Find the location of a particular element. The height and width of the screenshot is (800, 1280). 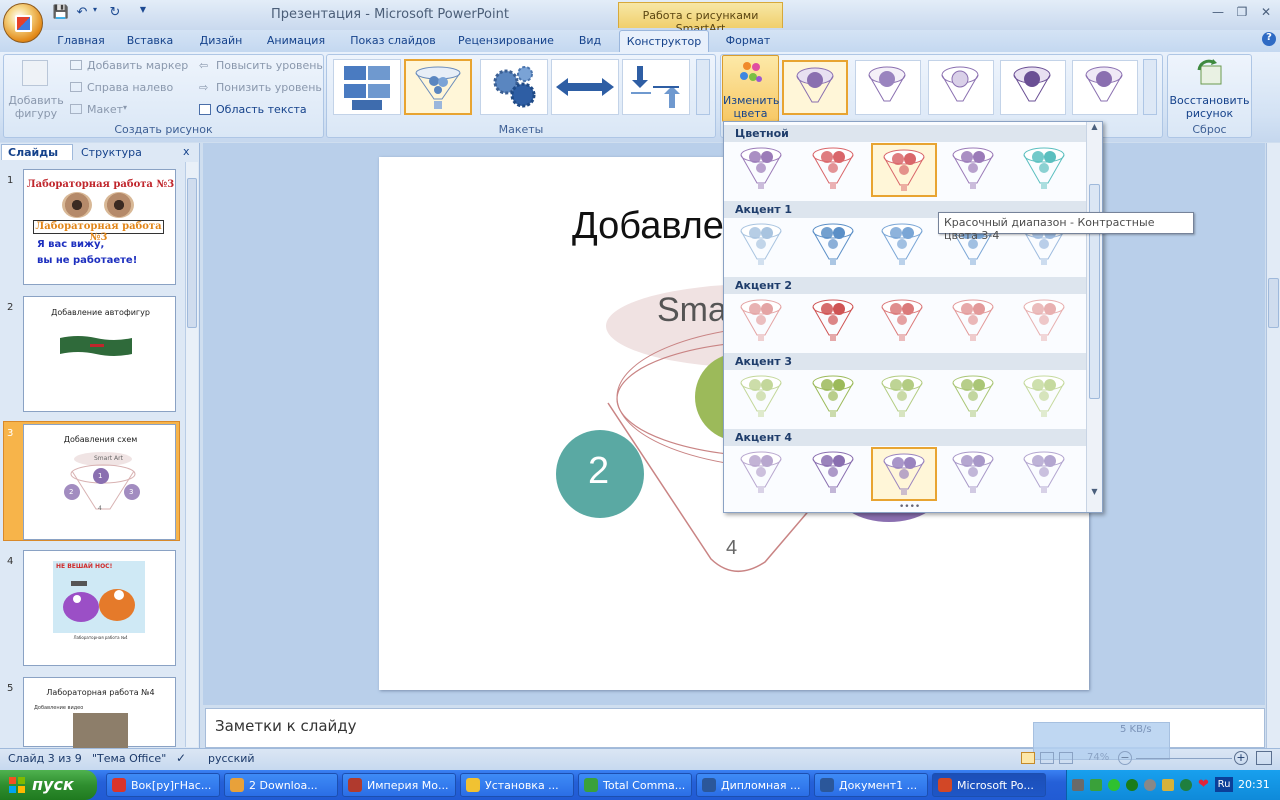

minimize-button: — is located at coordinates (1218, 13).